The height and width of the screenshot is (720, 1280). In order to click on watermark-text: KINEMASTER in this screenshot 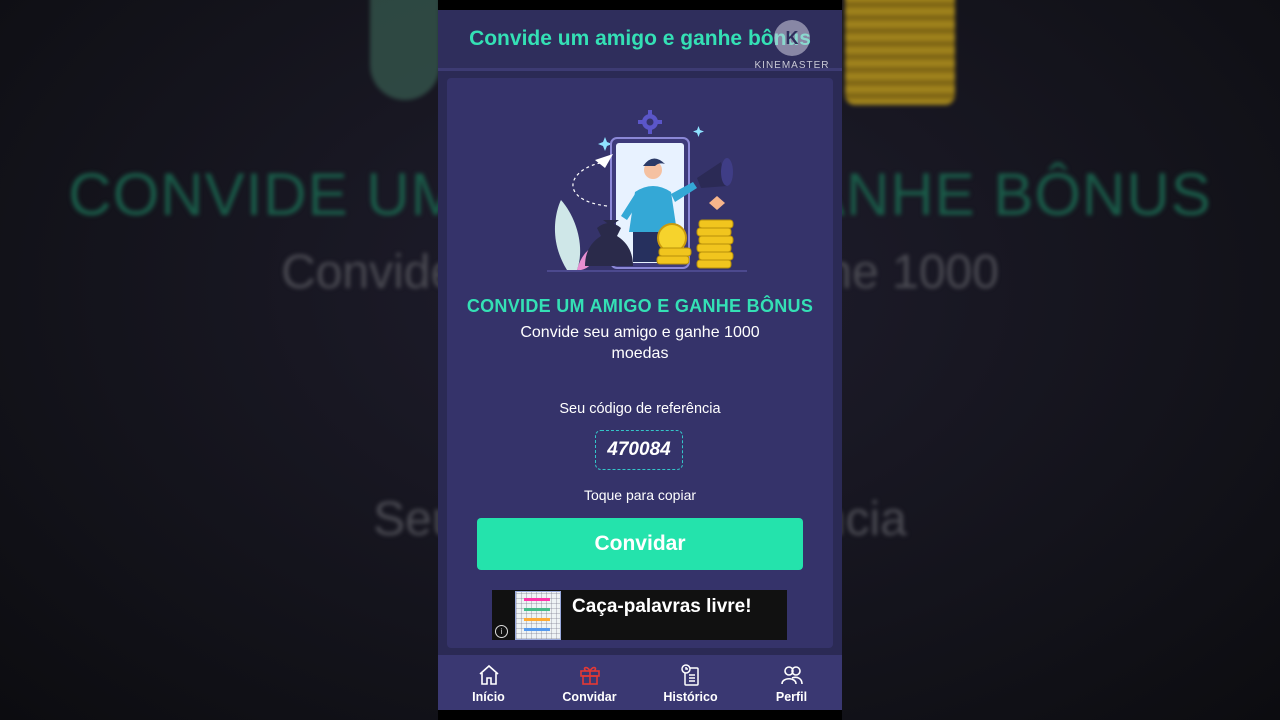, I will do `click(792, 65)`.